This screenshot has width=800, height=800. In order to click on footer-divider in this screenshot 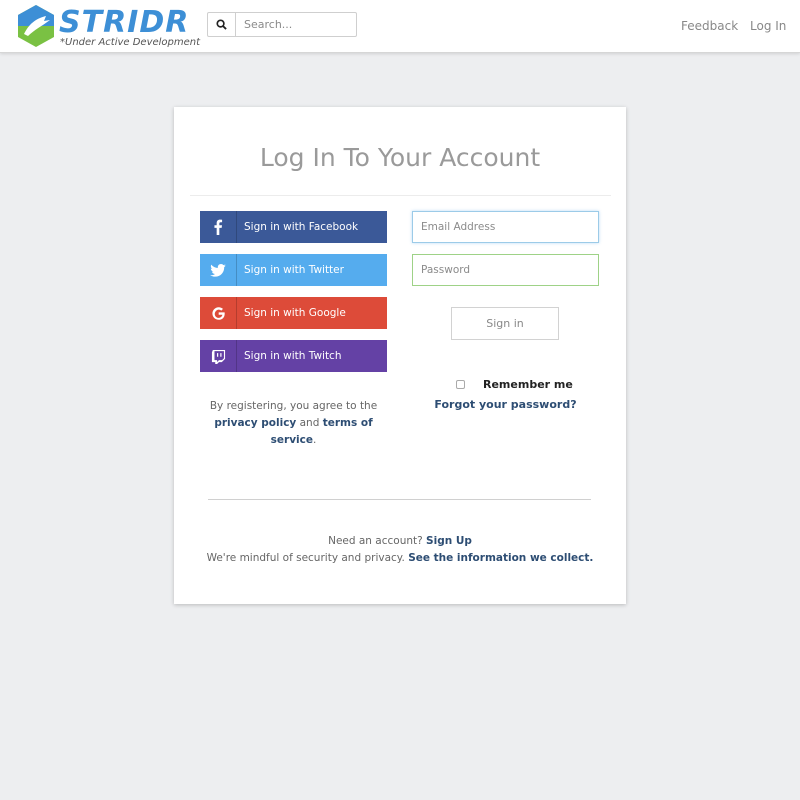, I will do `click(399, 499)`.